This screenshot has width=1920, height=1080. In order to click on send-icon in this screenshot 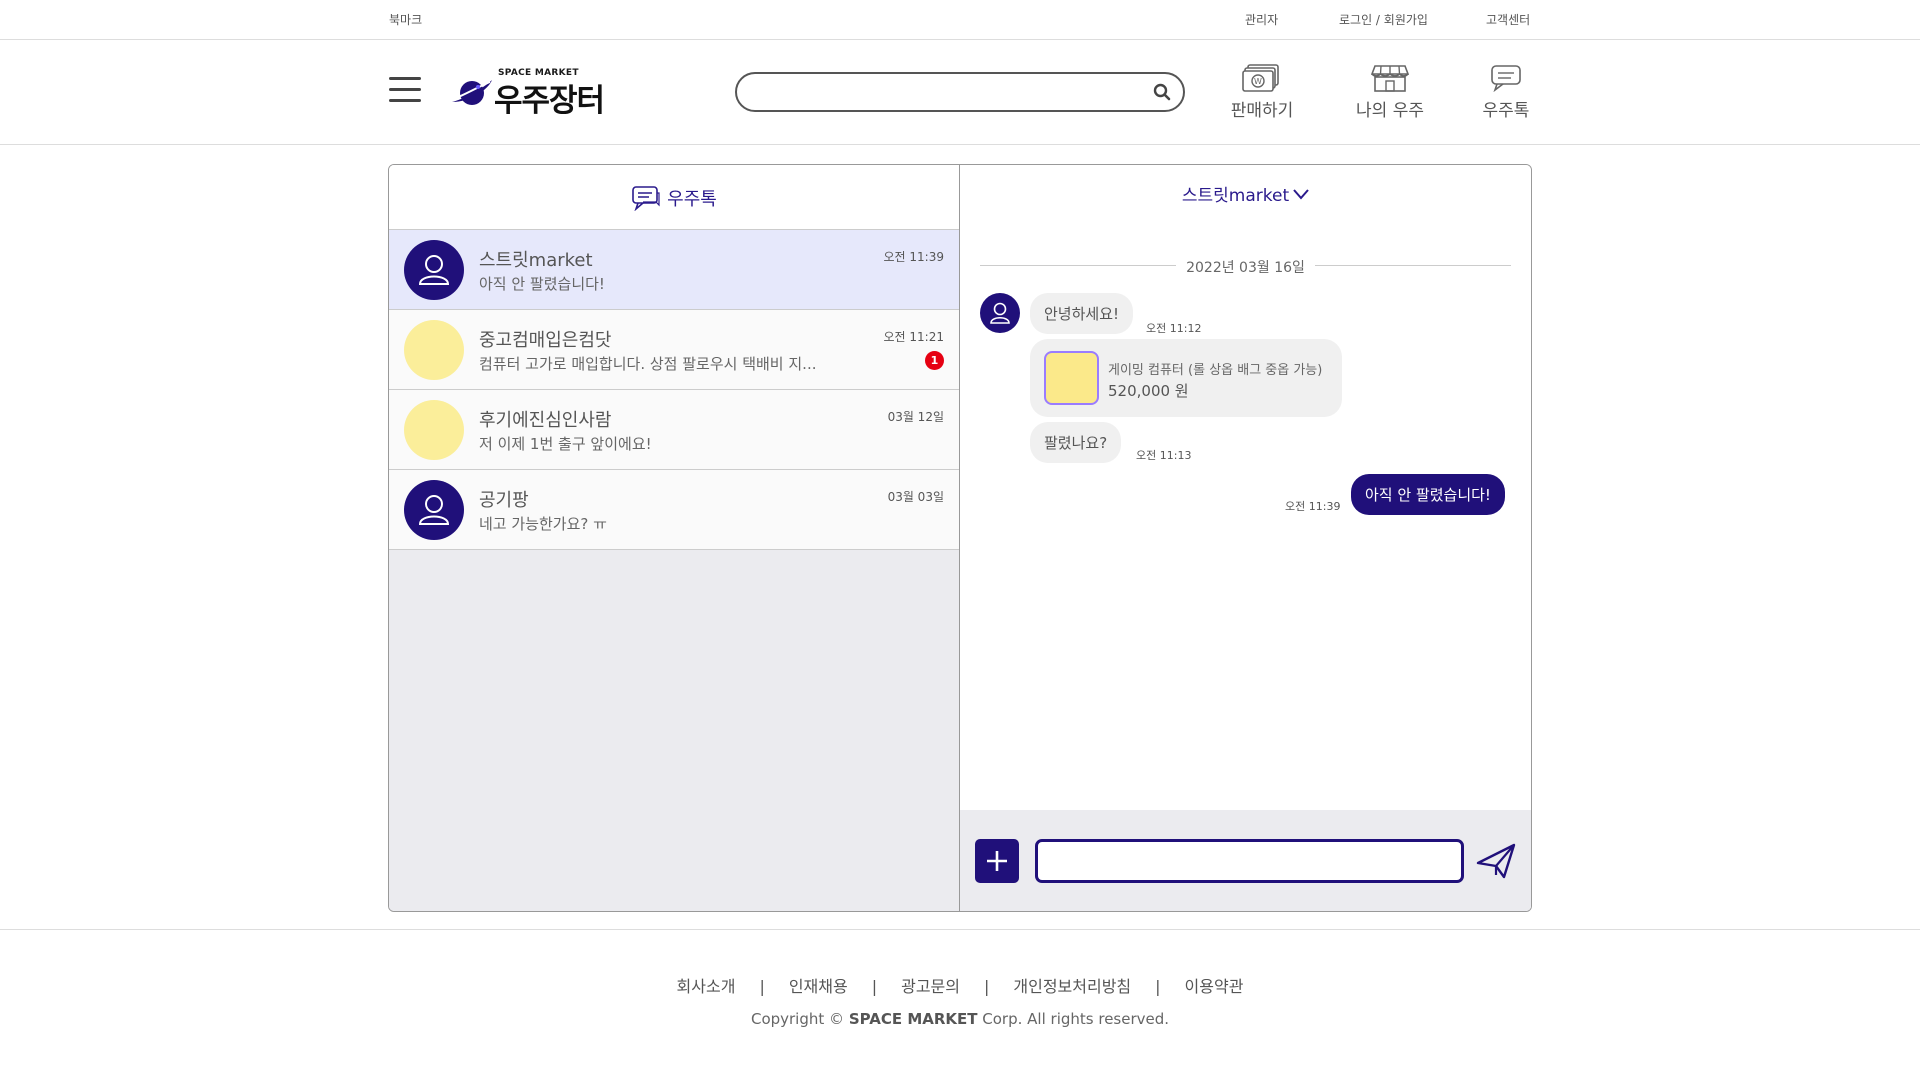, I will do `click(1496, 861)`.